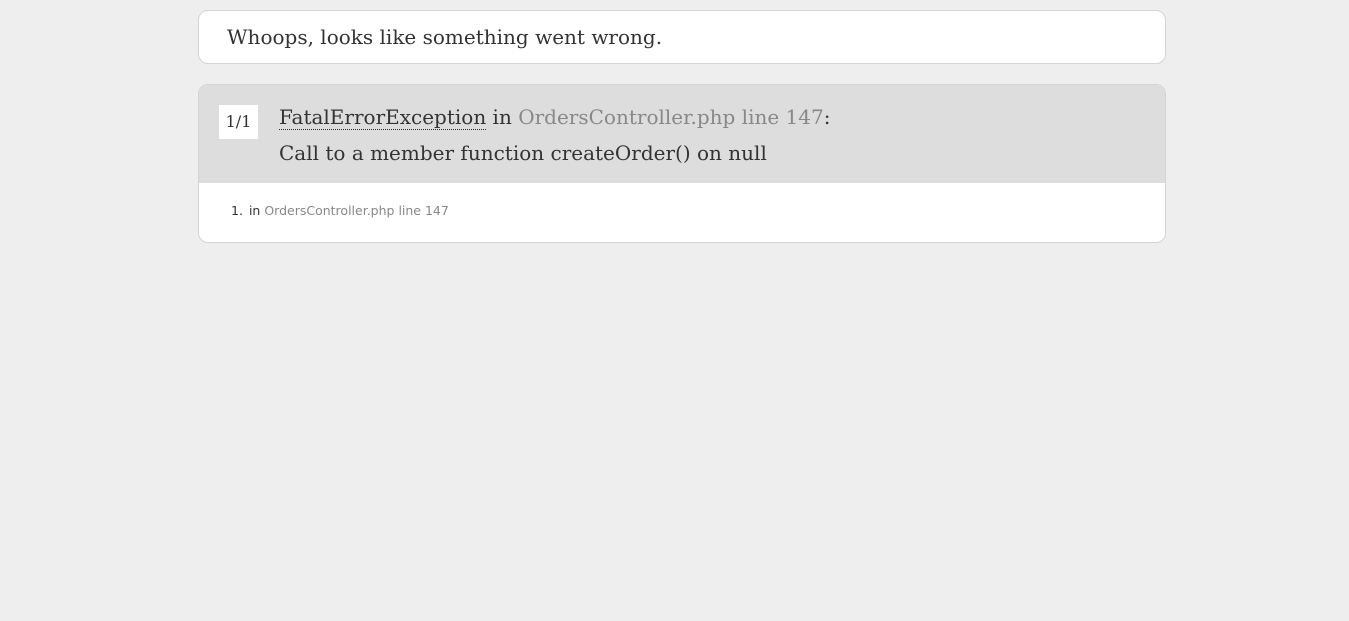 The image size is (1349, 621). Describe the element at coordinates (356, 210) in the screenshot. I see `trace-item-file-link: OrdersController.php line 147` at that location.